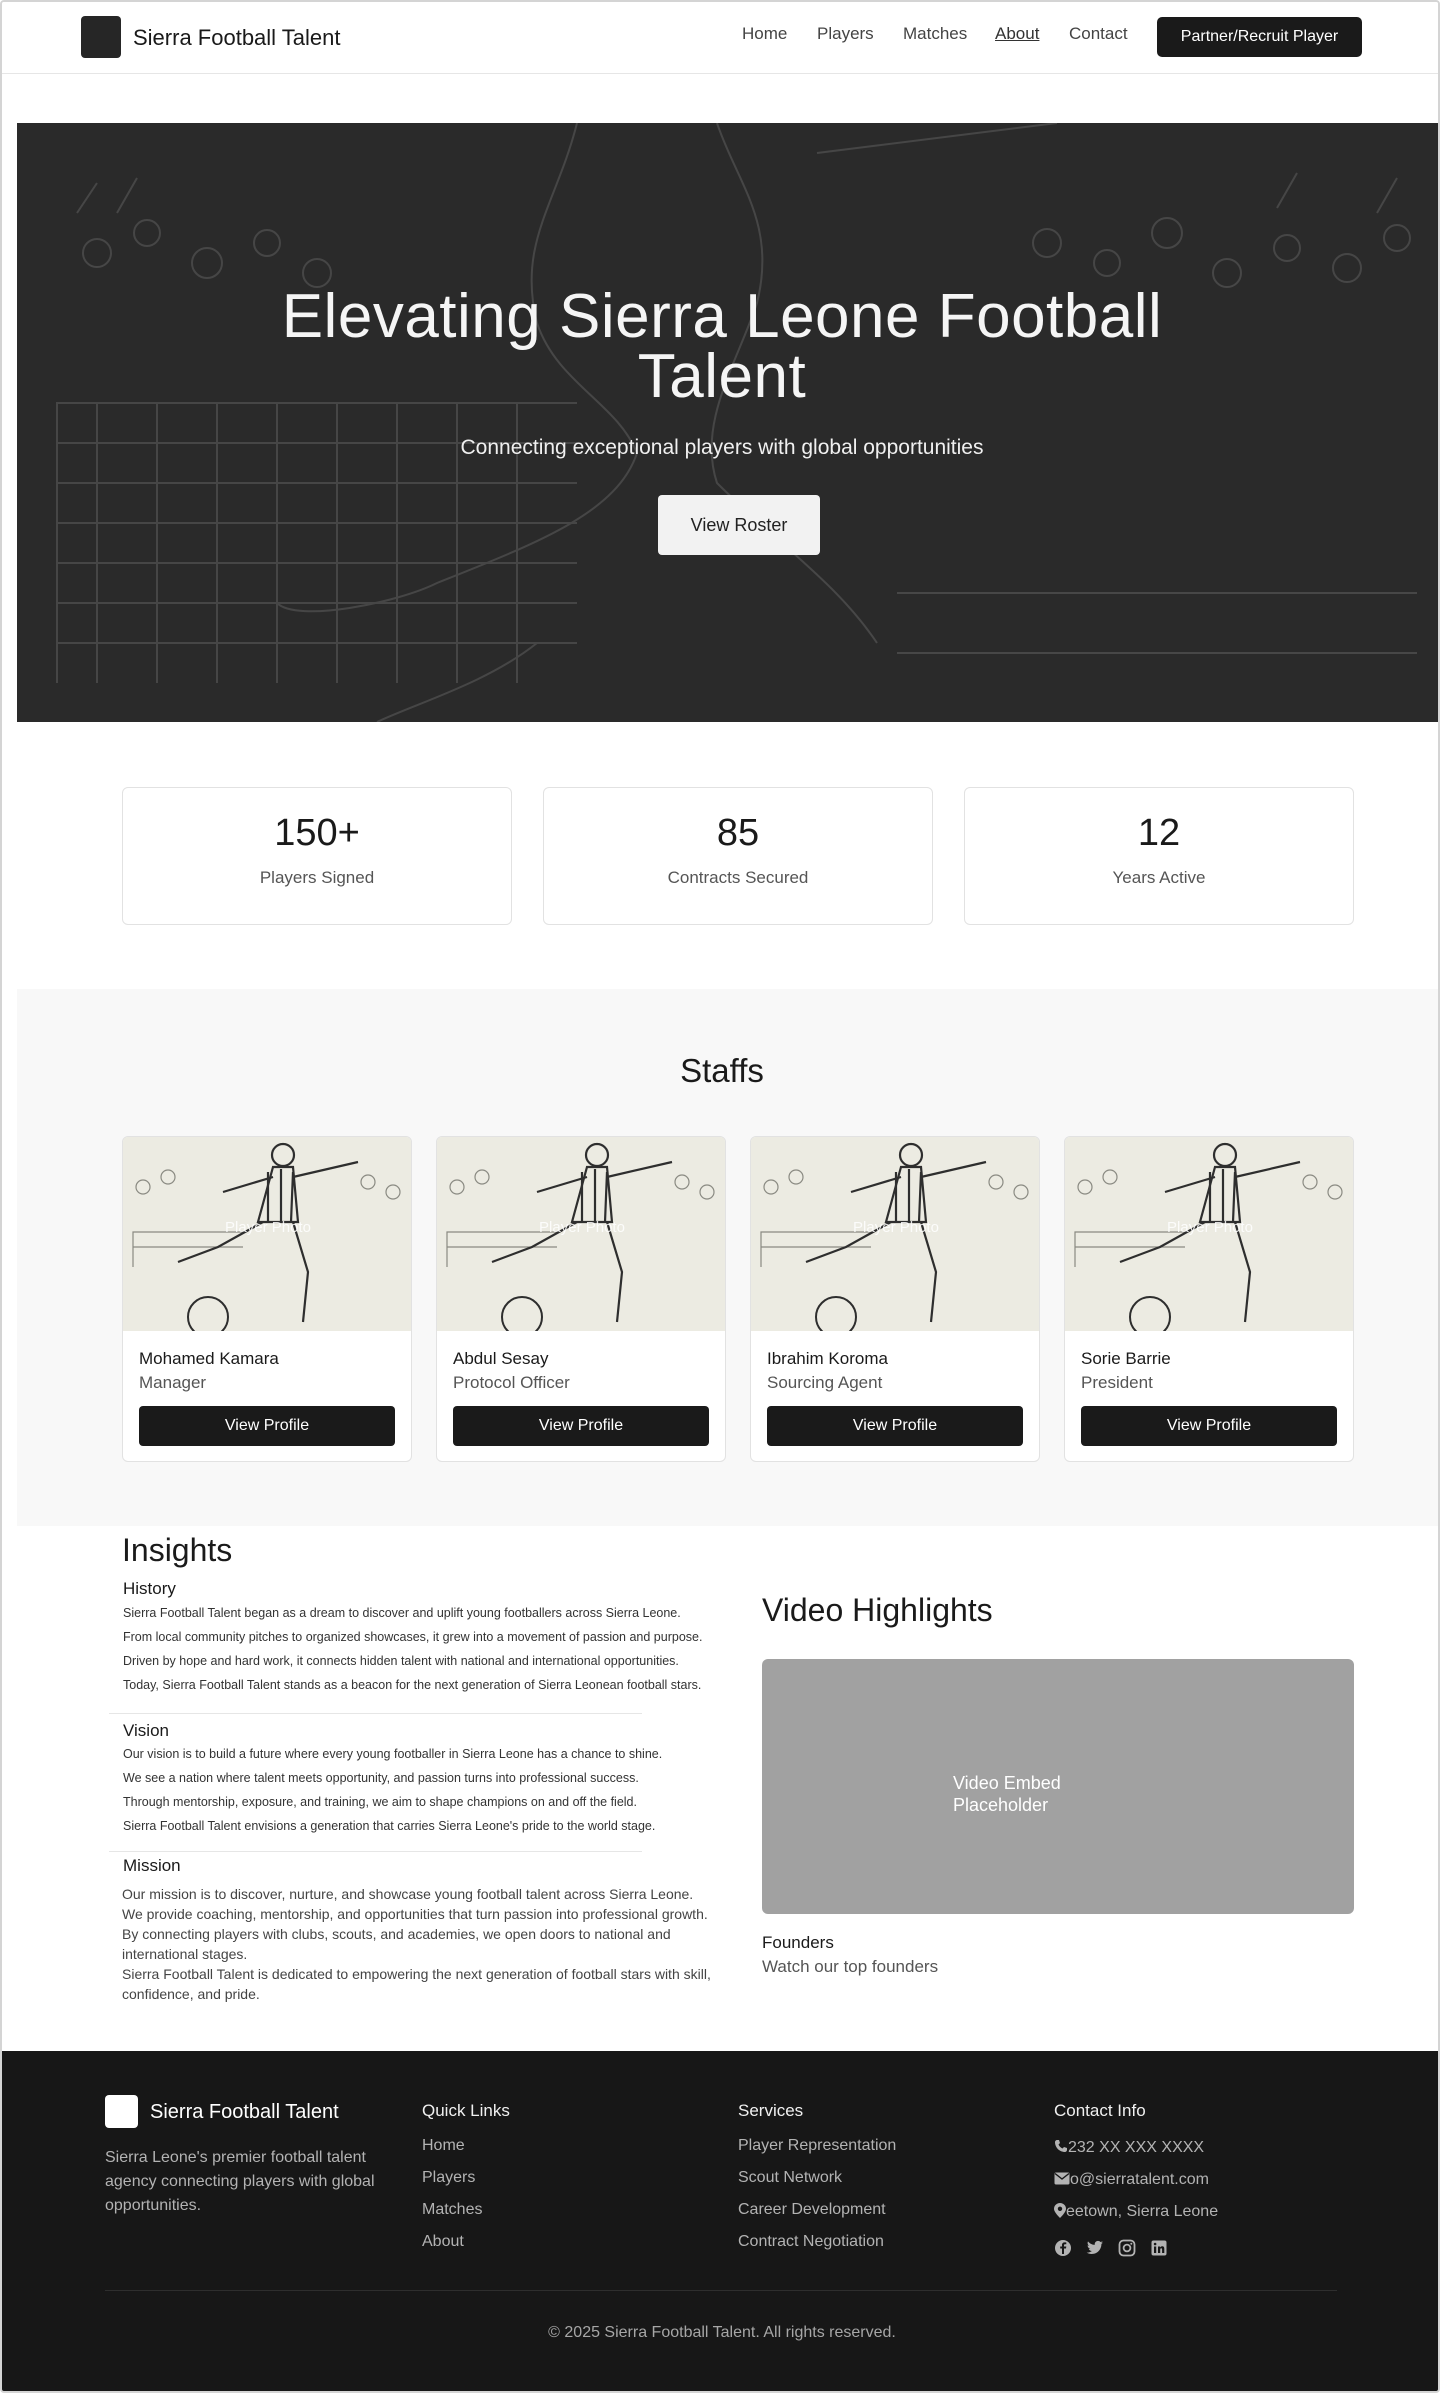  Describe the element at coordinates (935, 34) in the screenshot. I see `nav-matches: Matches` at that location.